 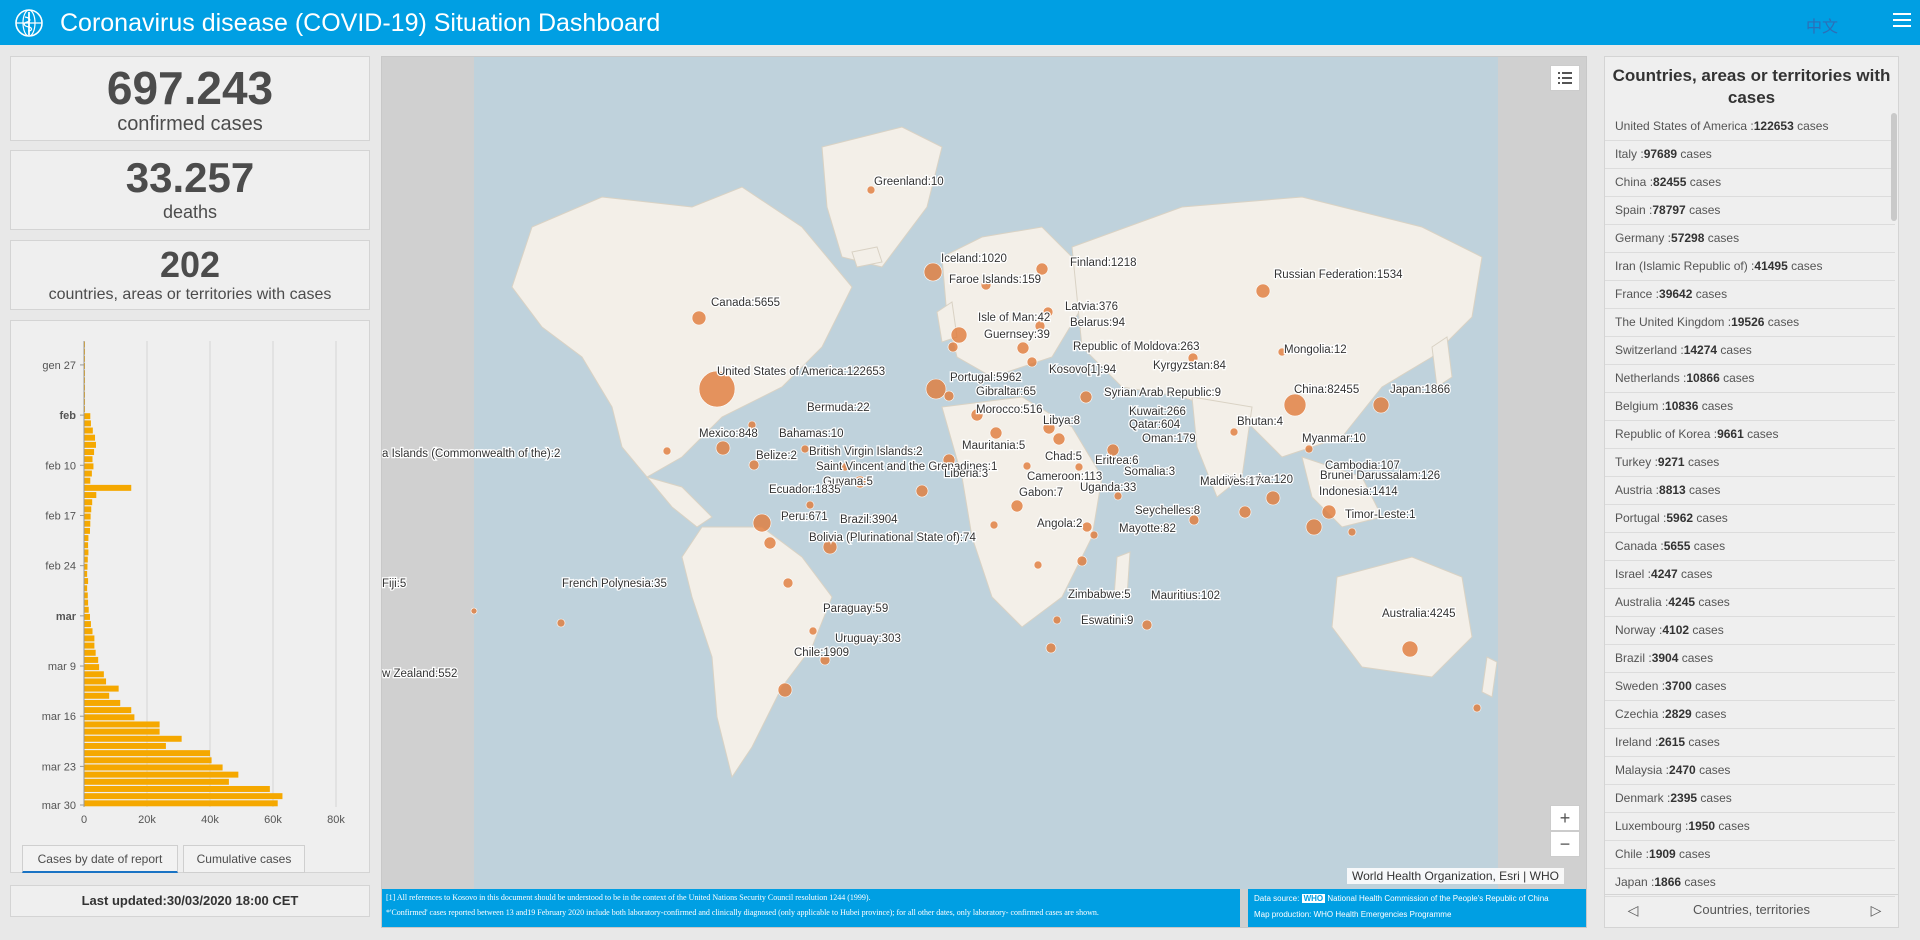 What do you see at coordinates (244, 859) in the screenshot?
I see `tab-cumulative-cases: Cumulative cases` at bounding box center [244, 859].